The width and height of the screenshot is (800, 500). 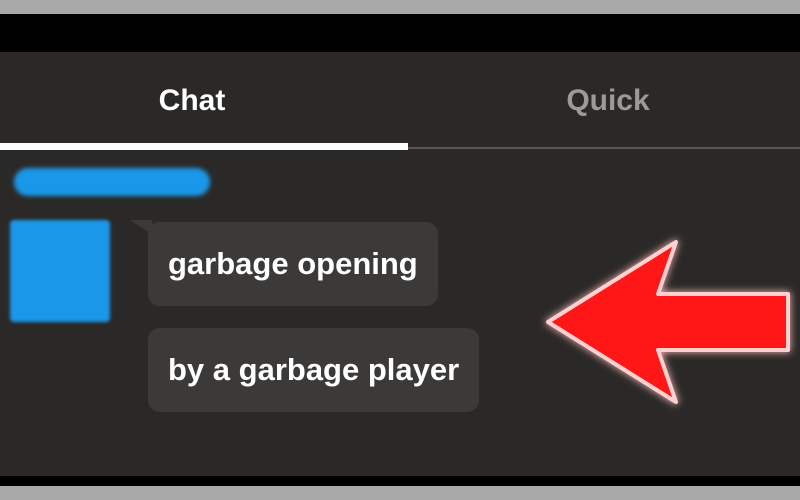 I want to click on tab-chat: Chat, so click(x=192, y=101).